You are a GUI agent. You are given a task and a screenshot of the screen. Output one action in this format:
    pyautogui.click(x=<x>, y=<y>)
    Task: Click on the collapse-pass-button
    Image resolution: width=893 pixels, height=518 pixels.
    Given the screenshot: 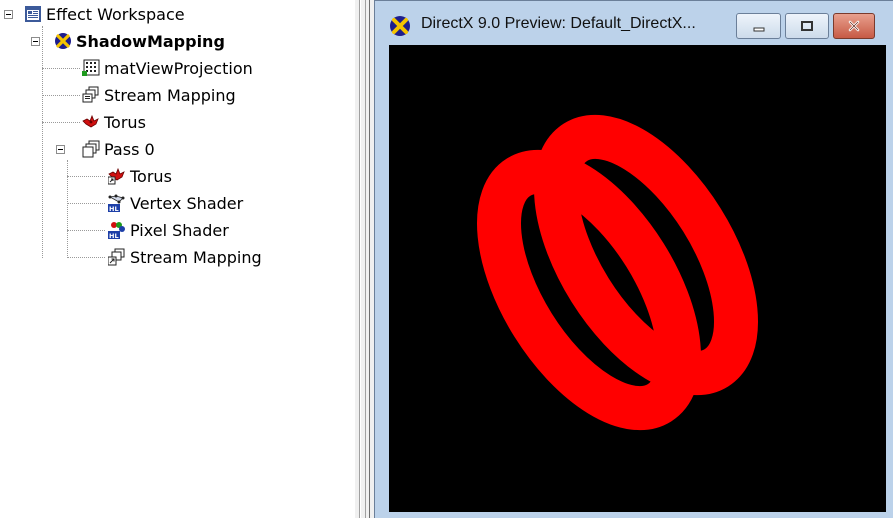 What is the action you would take?
    pyautogui.click(x=60, y=149)
    